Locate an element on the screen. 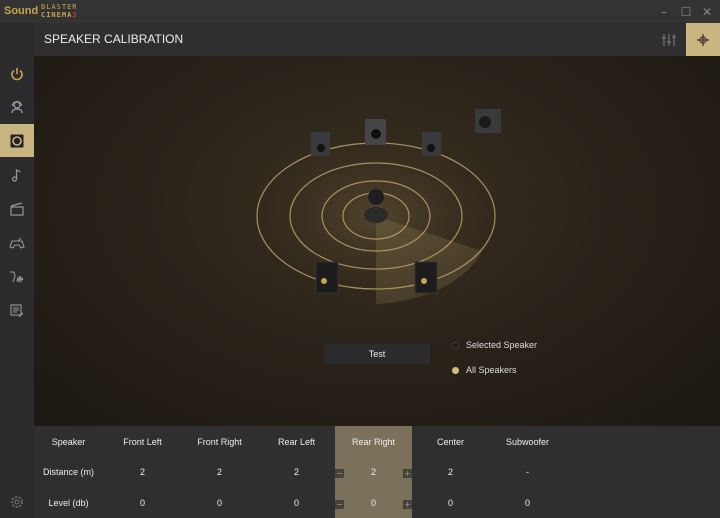  calibration-button is located at coordinates (703, 39).